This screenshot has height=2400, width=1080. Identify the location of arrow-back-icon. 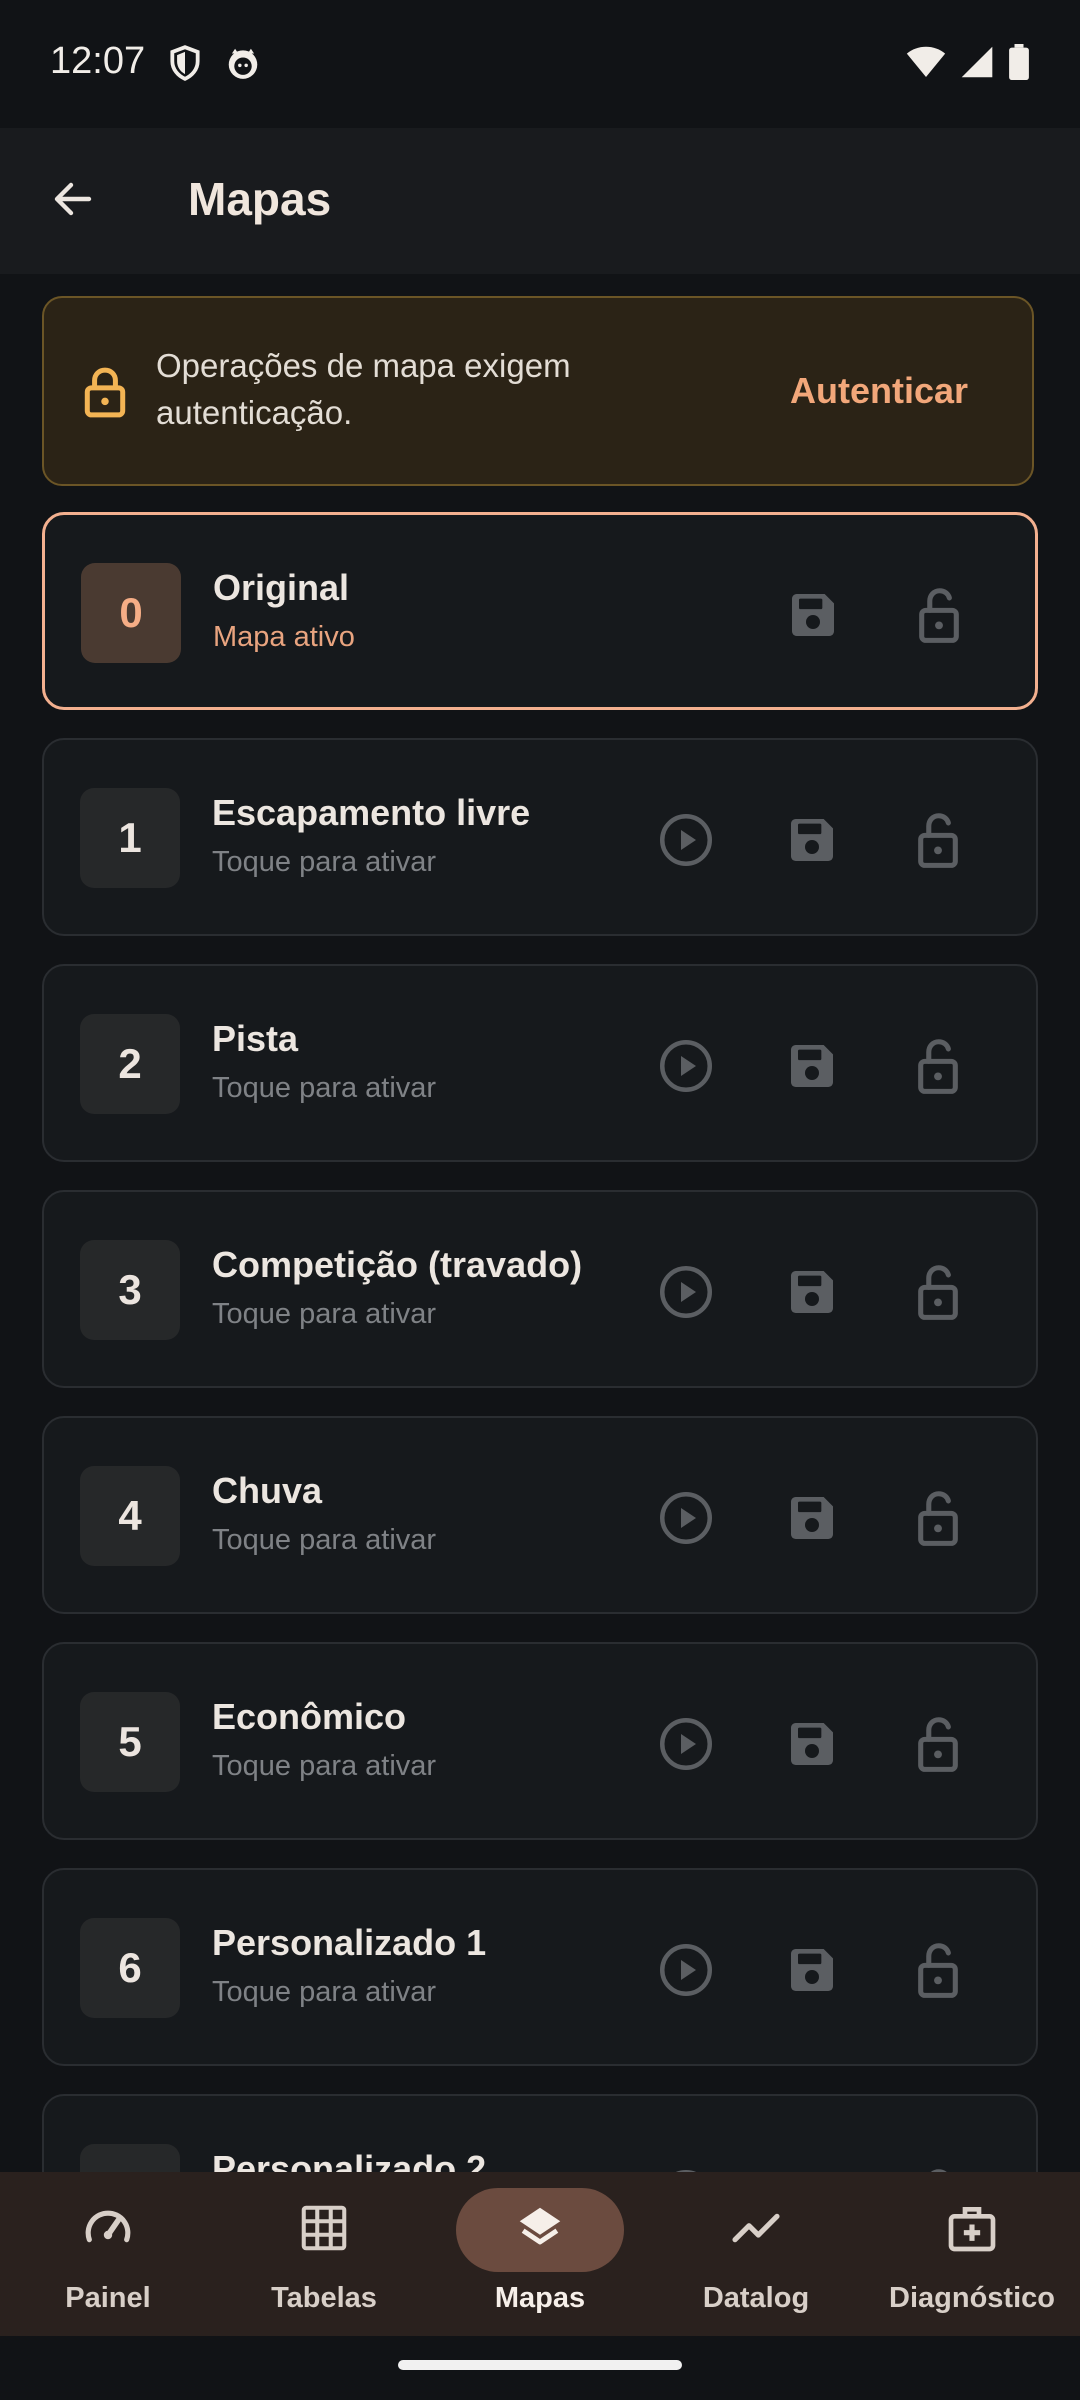
(73, 201).